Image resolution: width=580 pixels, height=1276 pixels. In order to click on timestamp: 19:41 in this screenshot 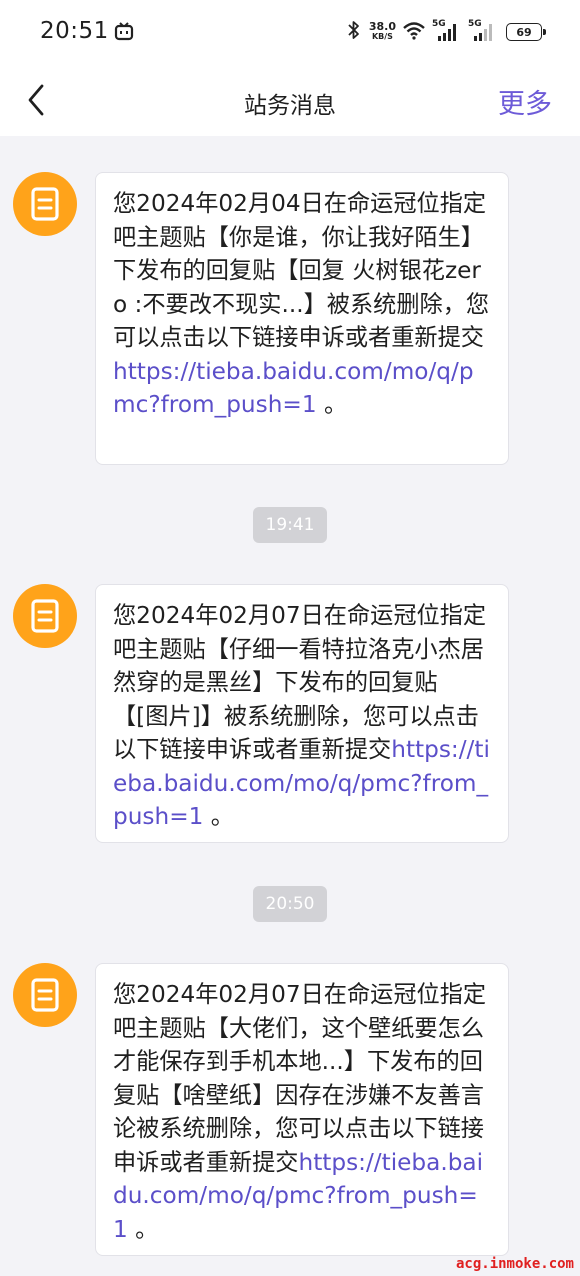, I will do `click(290, 525)`.